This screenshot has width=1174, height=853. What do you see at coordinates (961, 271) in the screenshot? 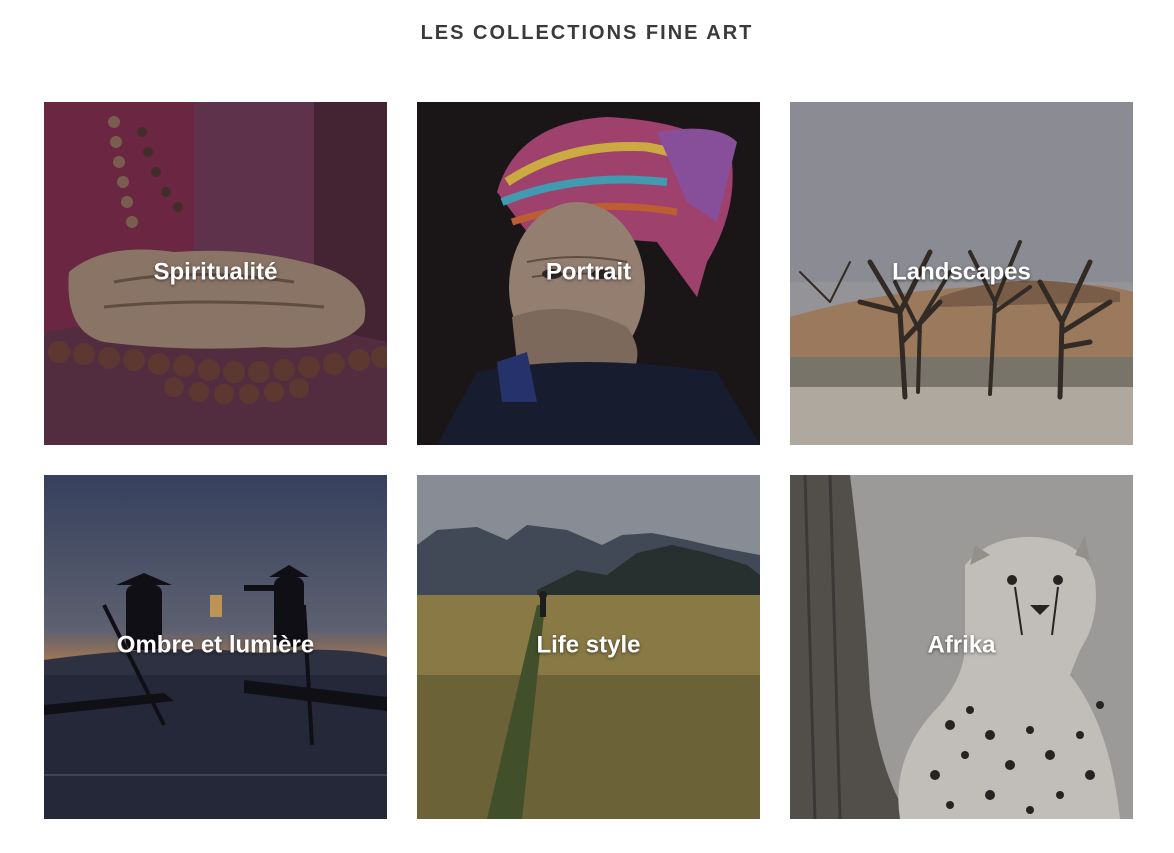
I see `collection-label: Landscapes` at bounding box center [961, 271].